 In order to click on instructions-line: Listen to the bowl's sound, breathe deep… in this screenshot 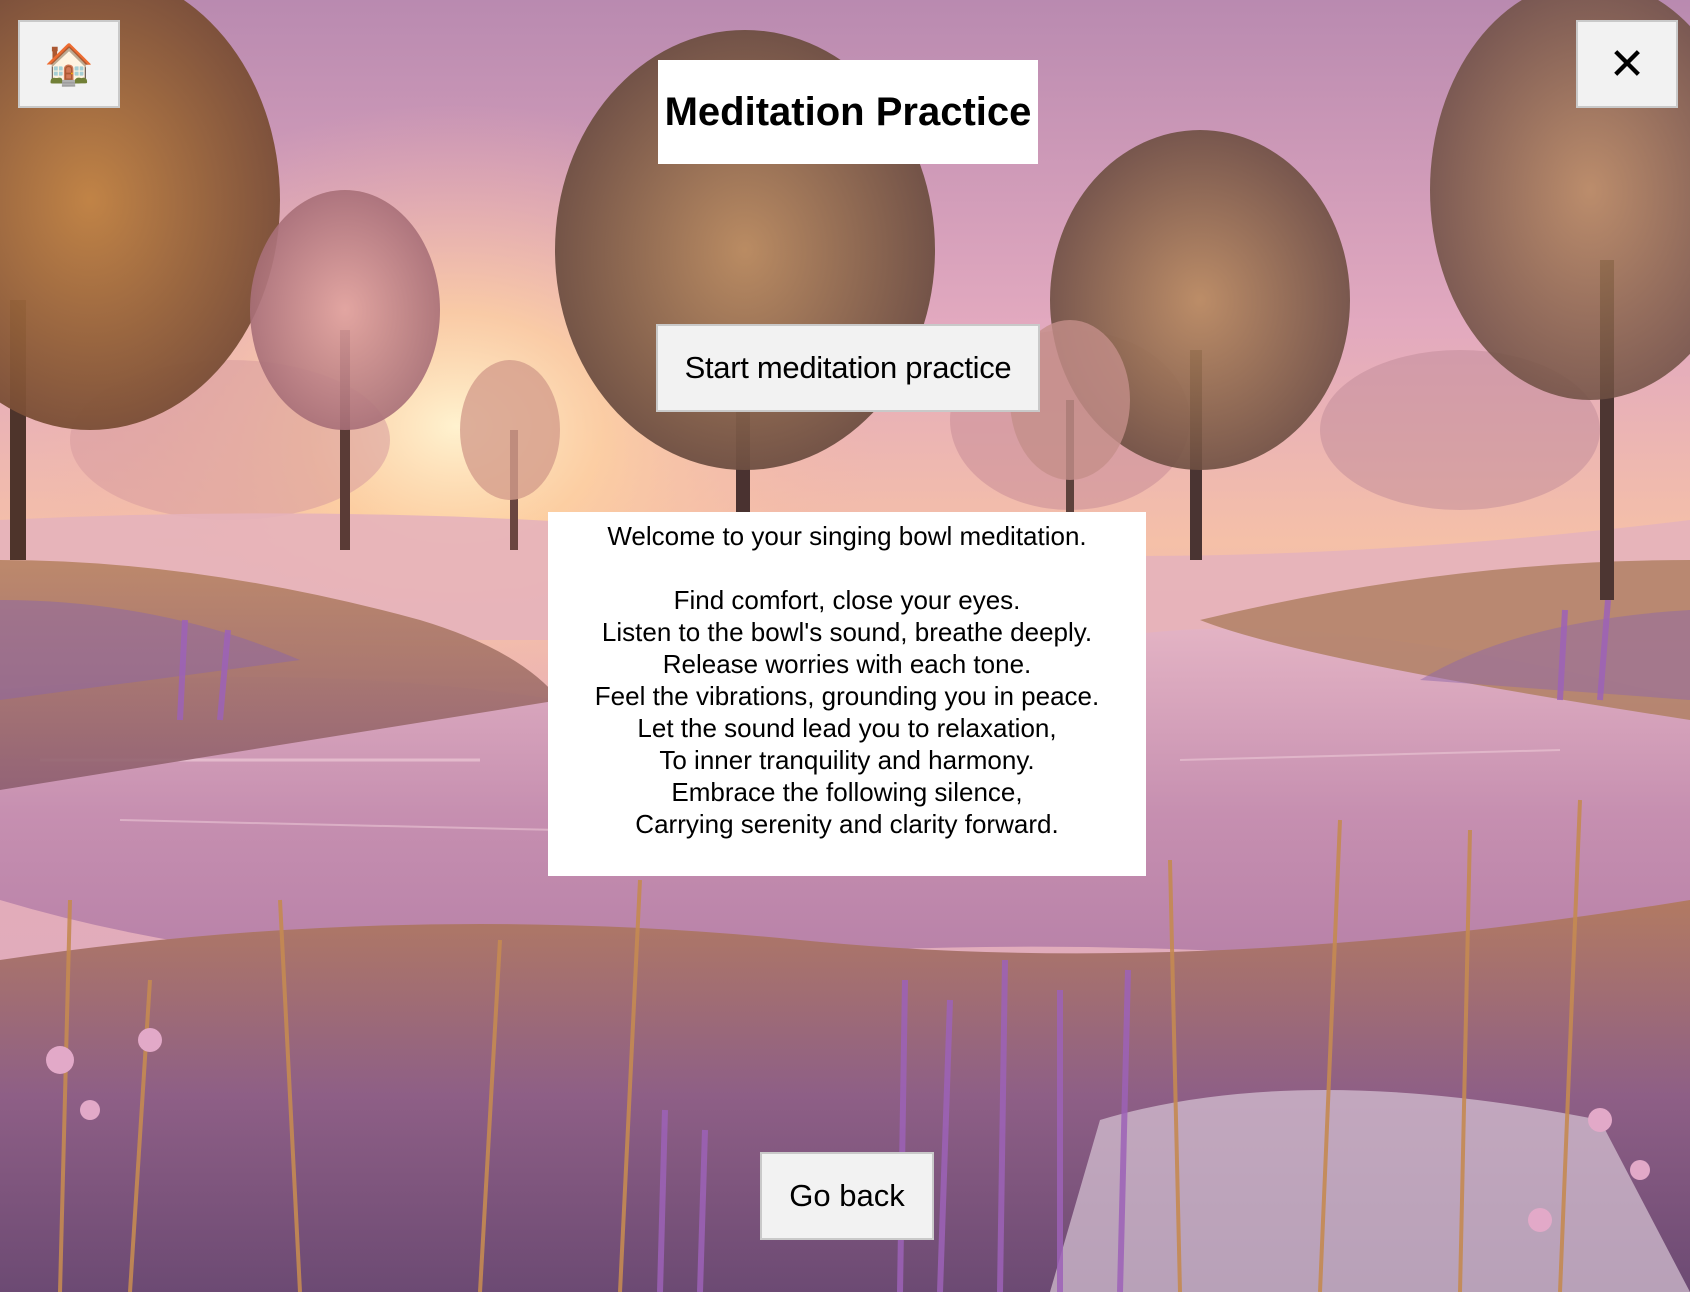, I will do `click(847, 632)`.